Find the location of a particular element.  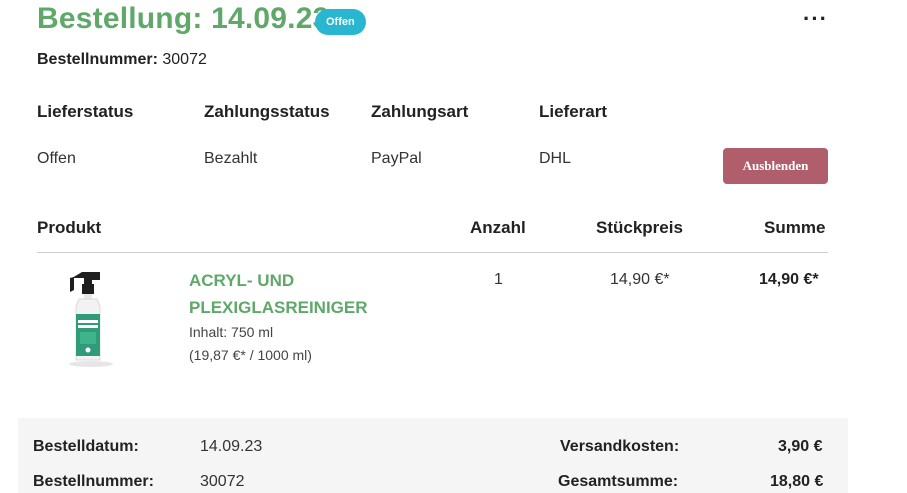

status-badge: Offen is located at coordinates (340, 22).